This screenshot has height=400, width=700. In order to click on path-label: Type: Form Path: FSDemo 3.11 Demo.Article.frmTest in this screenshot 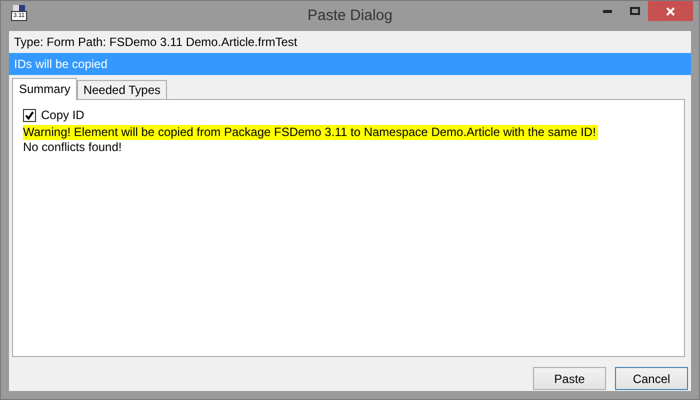, I will do `click(155, 42)`.